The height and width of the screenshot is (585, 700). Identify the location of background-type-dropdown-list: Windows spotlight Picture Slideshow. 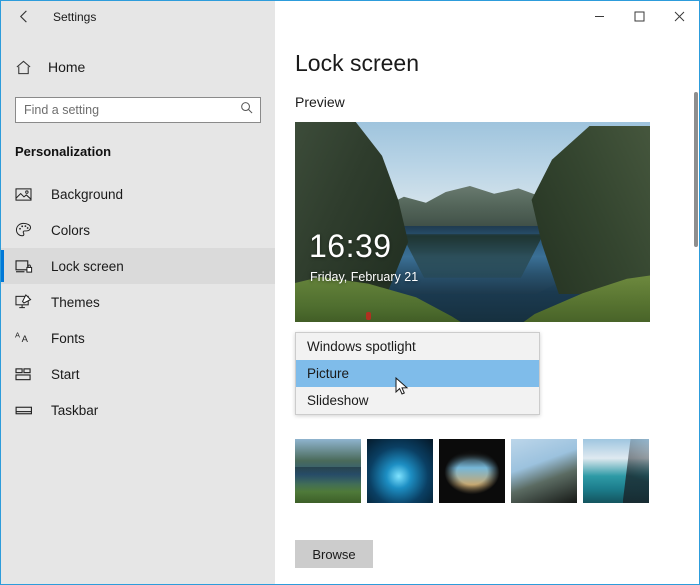
(417, 373).